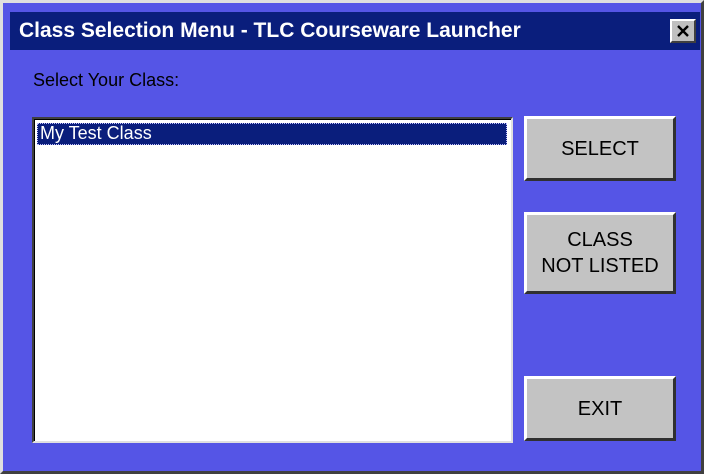  Describe the element at coordinates (600, 408) in the screenshot. I see `exit-button: EXIT` at that location.